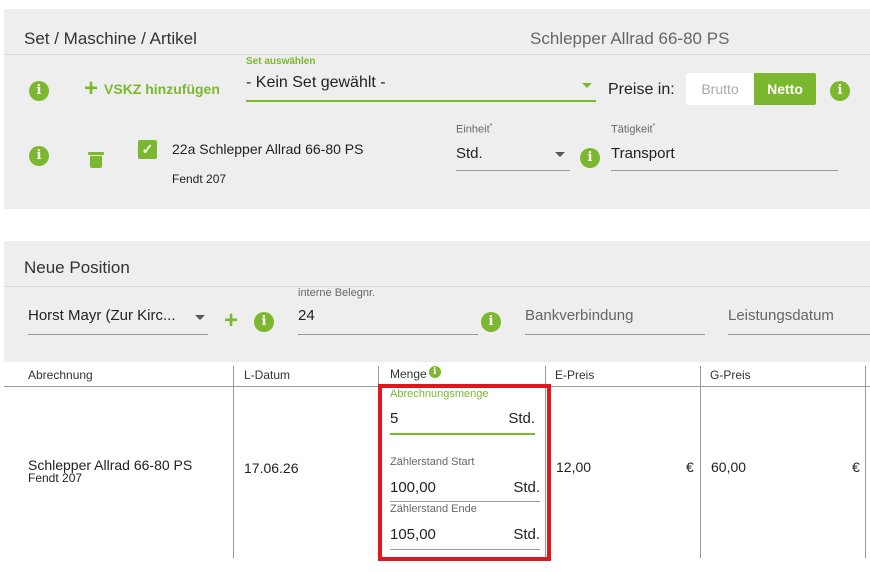 The height and width of the screenshot is (572, 870). What do you see at coordinates (147, 149) in the screenshot?
I see `item-checkbox: ✓` at bounding box center [147, 149].